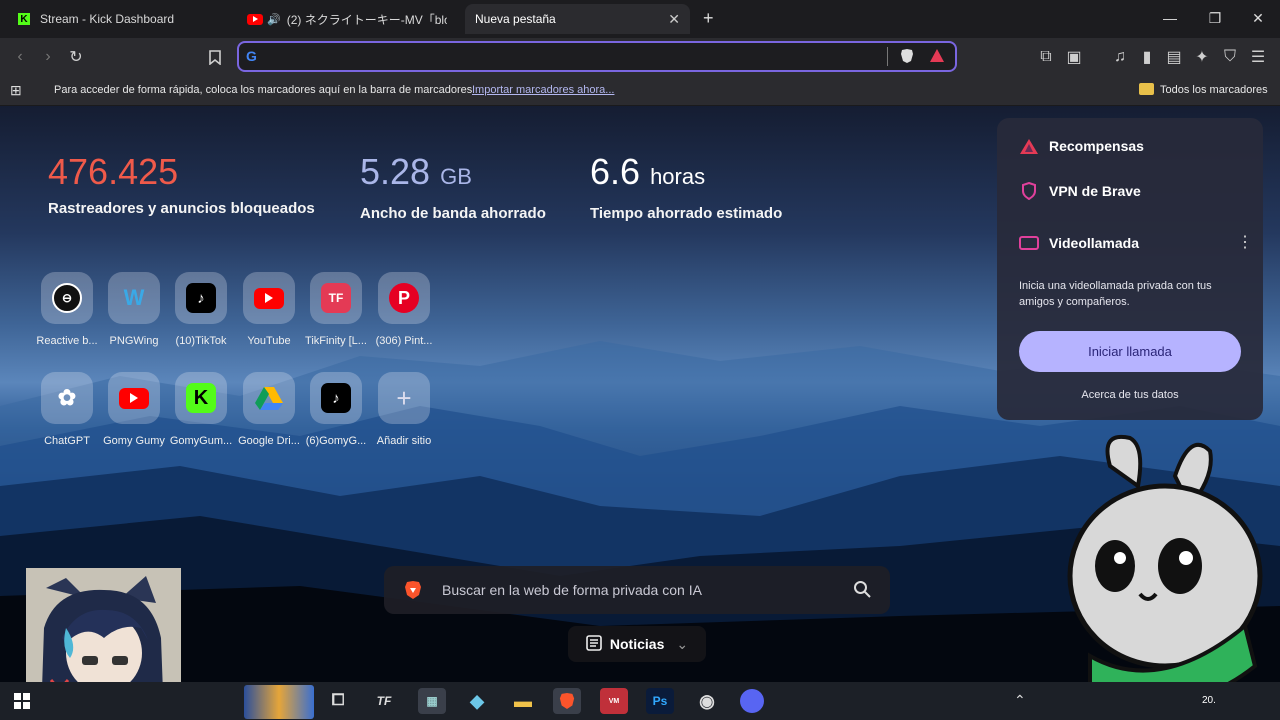 This screenshot has height=720, width=1280. What do you see at coordinates (1130, 351) in the screenshot?
I see `start-call-button: Iniciar llamada` at bounding box center [1130, 351].